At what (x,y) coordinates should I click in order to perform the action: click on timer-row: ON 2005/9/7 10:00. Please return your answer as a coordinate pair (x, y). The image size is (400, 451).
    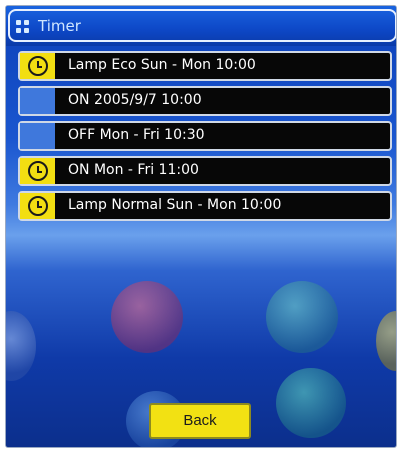
    Looking at the image, I should click on (205, 101).